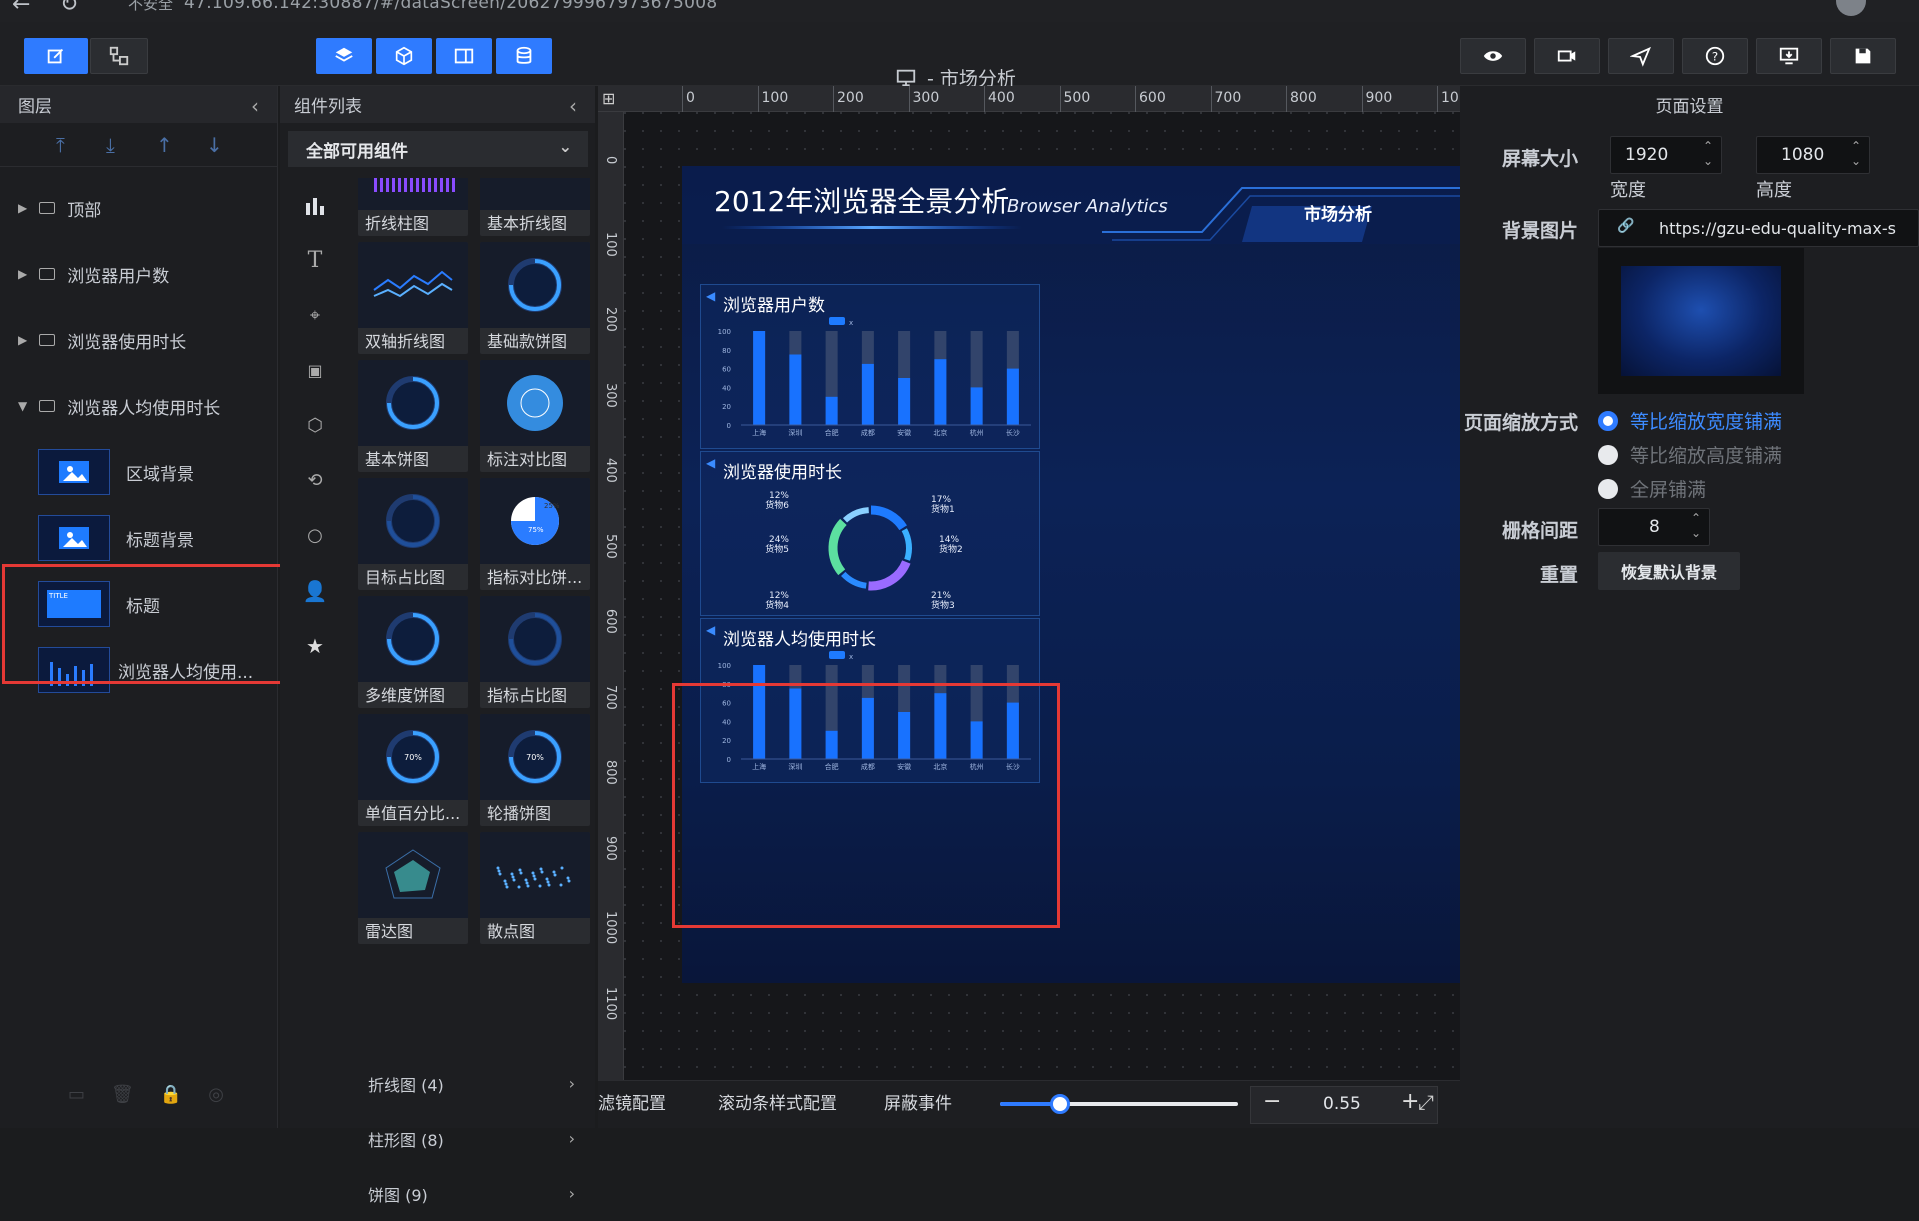  What do you see at coordinates (1626, 226) in the screenshot?
I see `link-icon: 🔗` at bounding box center [1626, 226].